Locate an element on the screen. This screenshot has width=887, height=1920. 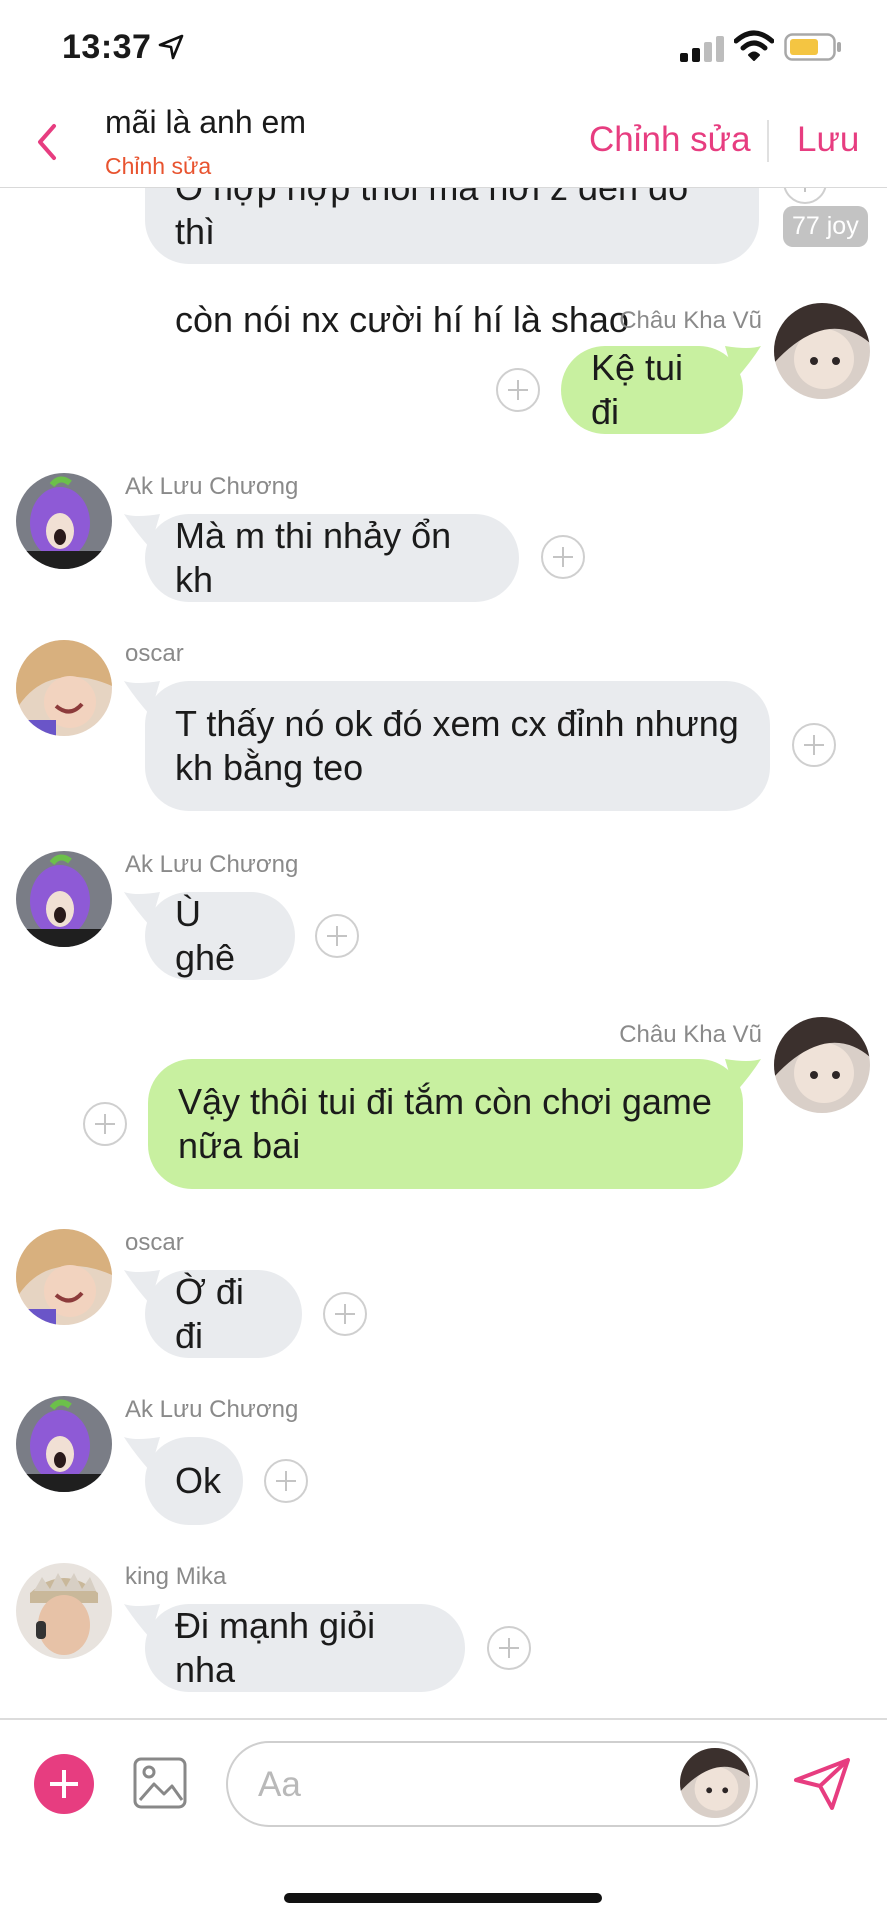
sticker-avatar-button is located at coordinates (715, 1783).